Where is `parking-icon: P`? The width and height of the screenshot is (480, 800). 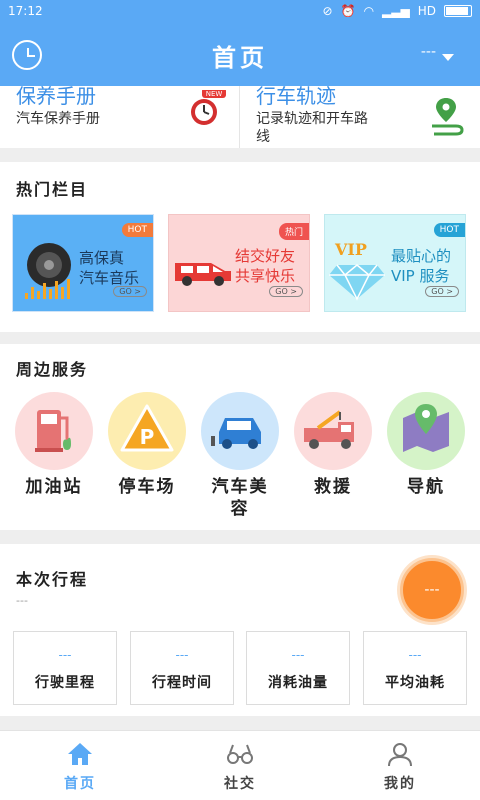 parking-icon: P is located at coordinates (147, 431).